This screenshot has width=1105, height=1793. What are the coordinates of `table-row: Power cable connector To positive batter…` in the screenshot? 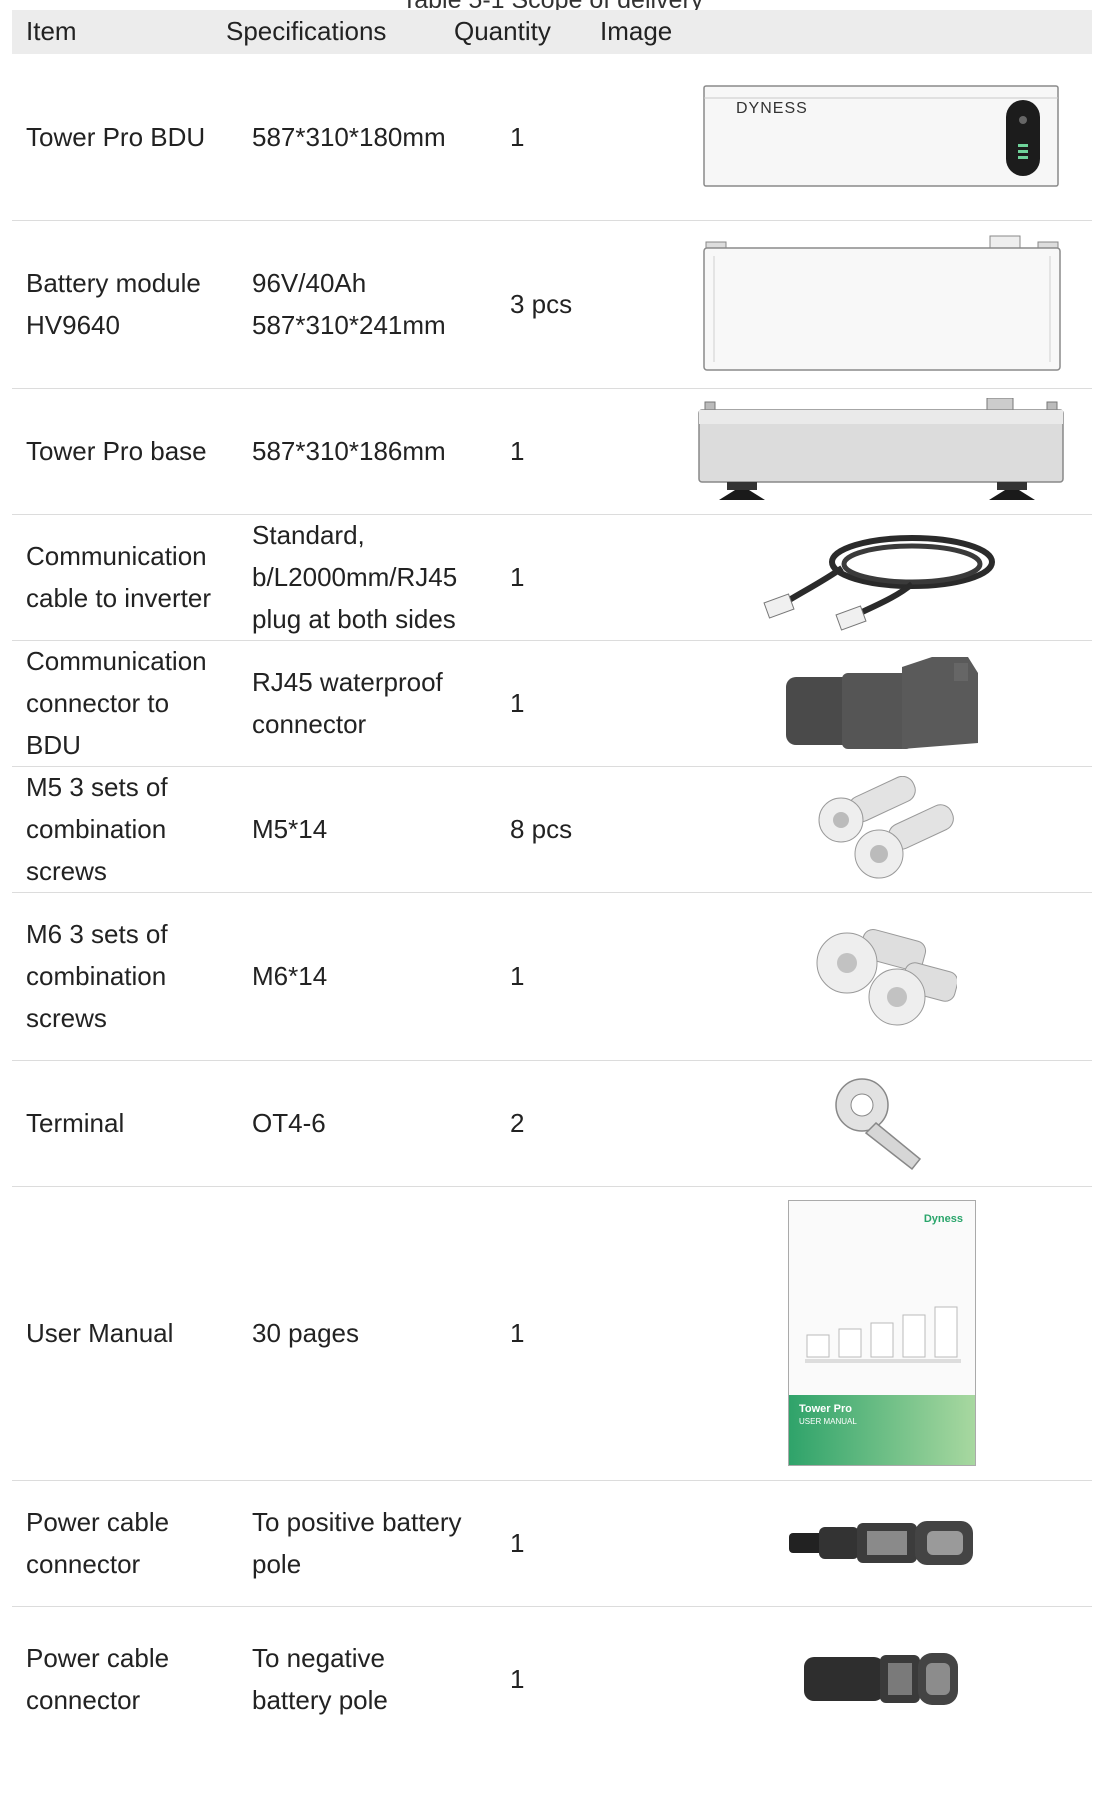 It's located at (552, 1543).